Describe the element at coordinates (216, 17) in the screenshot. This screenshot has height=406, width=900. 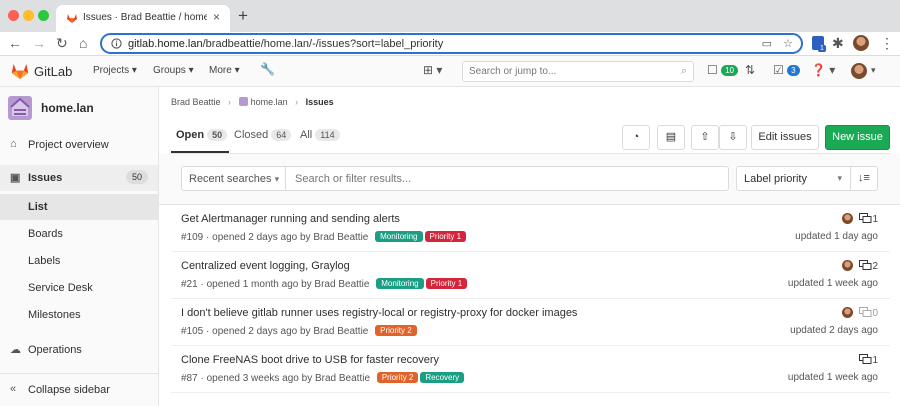
I see `close-tab-icon: ×` at that location.